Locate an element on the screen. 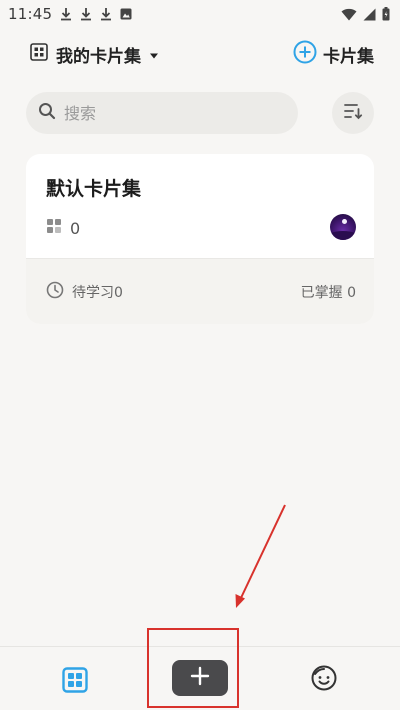 This screenshot has width=400, height=710. add-circle-icon is located at coordinates (305, 54).